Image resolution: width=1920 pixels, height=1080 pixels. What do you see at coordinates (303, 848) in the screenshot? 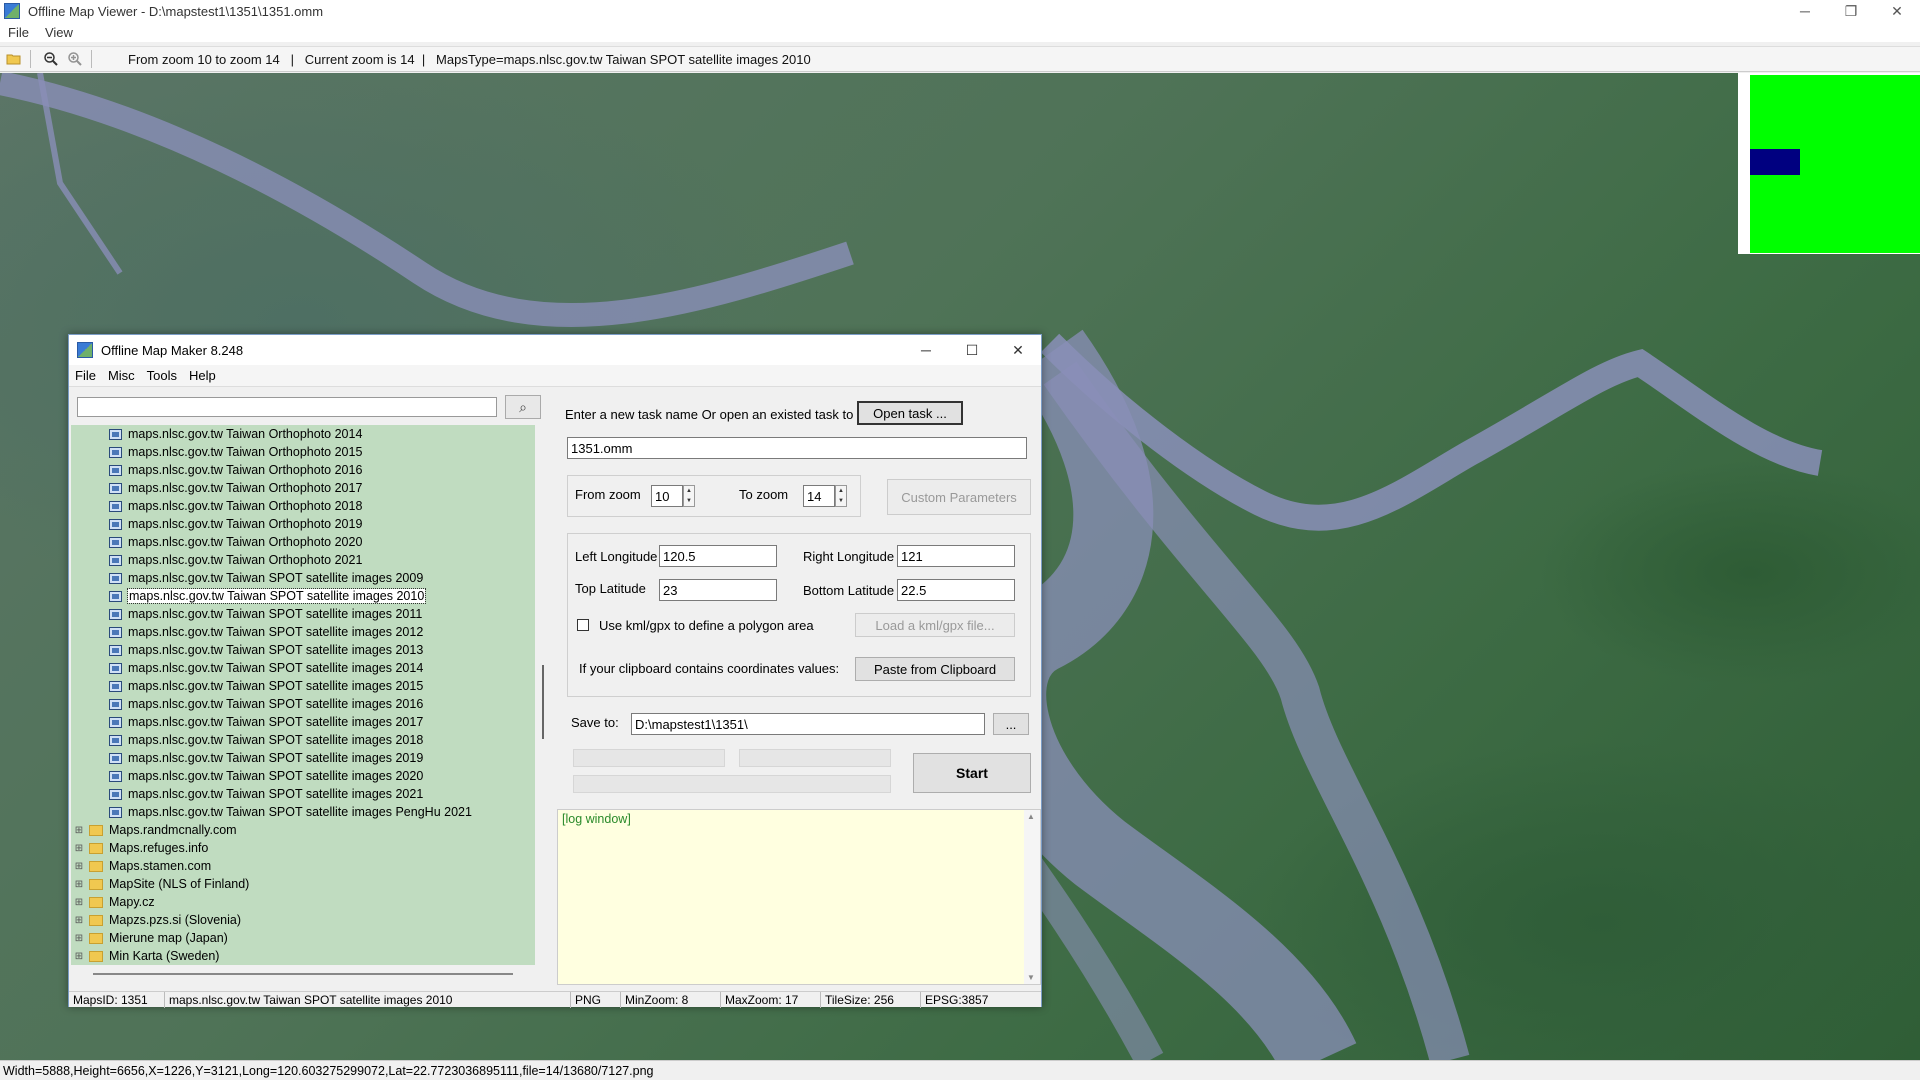
I see `tree-folder-item: ⊞ Maps.refuges.info` at bounding box center [303, 848].